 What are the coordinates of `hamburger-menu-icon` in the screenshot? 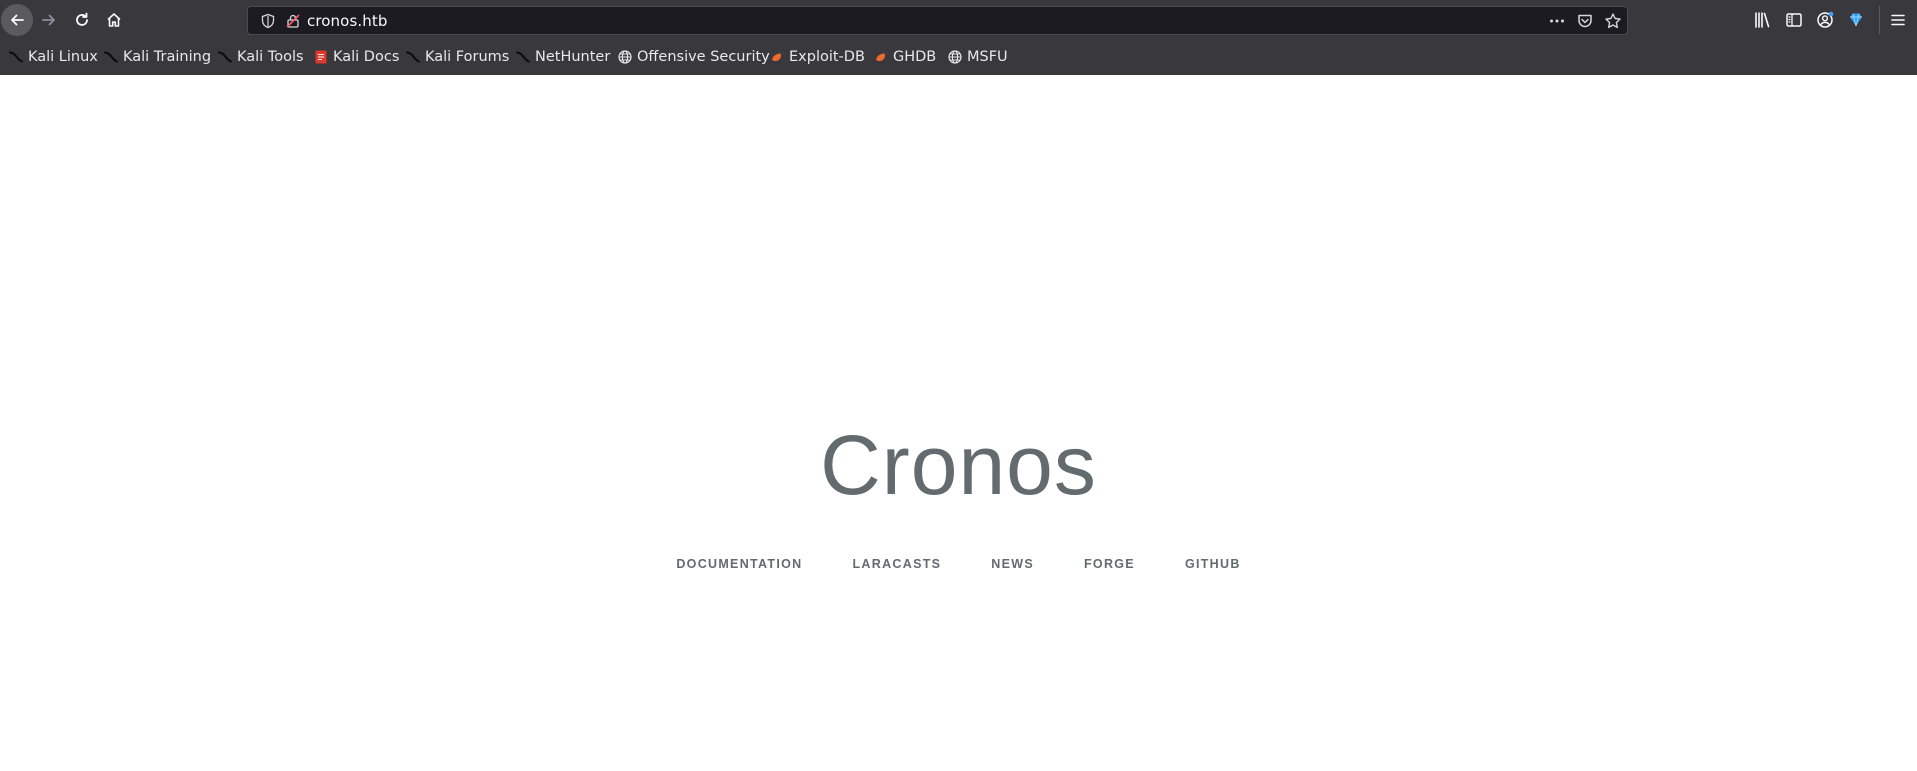 It's located at (1898, 20).